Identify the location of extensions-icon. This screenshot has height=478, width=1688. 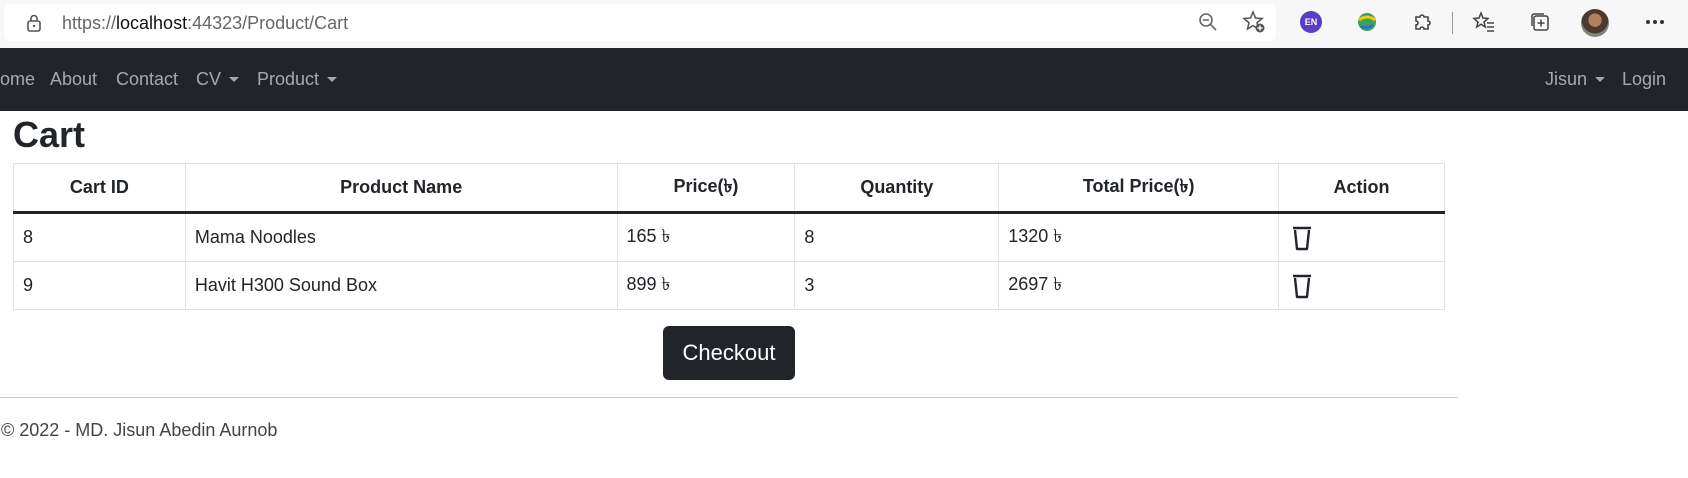
(1422, 22).